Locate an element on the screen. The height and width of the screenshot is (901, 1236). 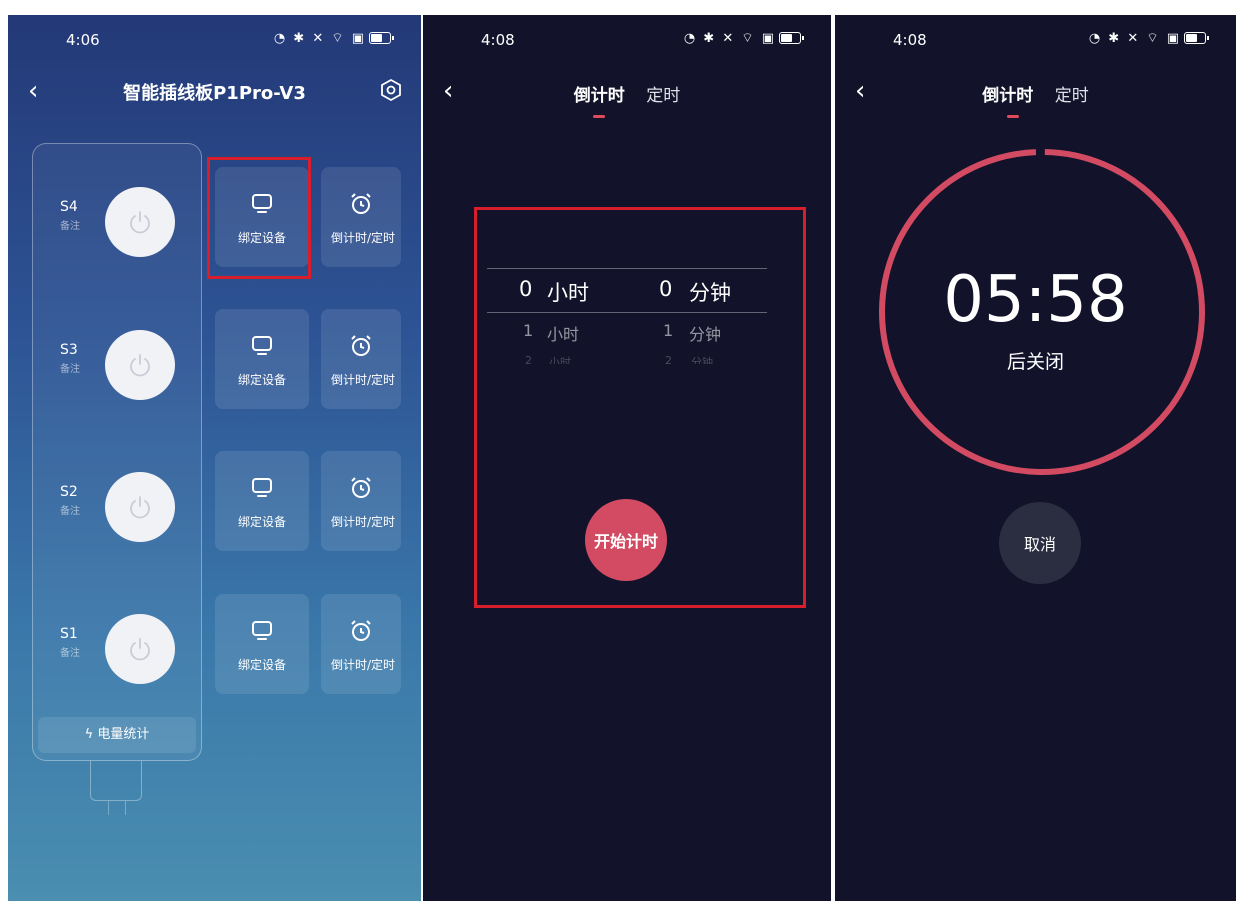
socket-label: S3 is located at coordinates (69, 350).